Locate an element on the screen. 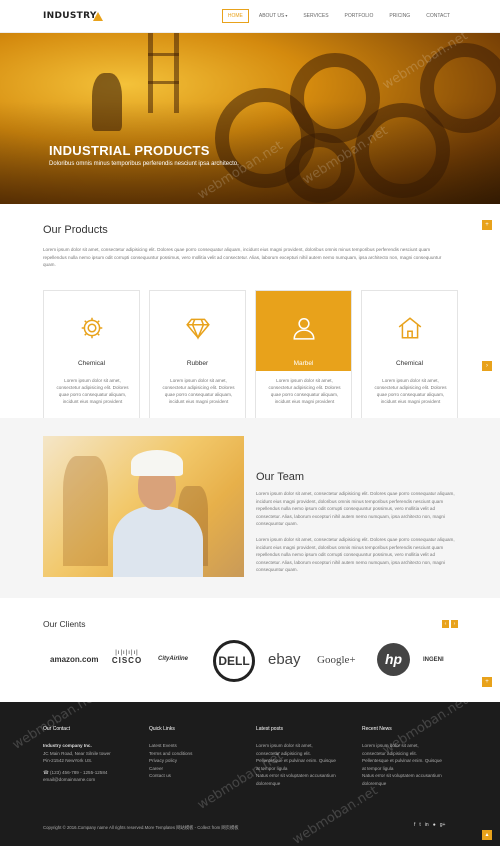  side-tab-arrow: › is located at coordinates (487, 366).